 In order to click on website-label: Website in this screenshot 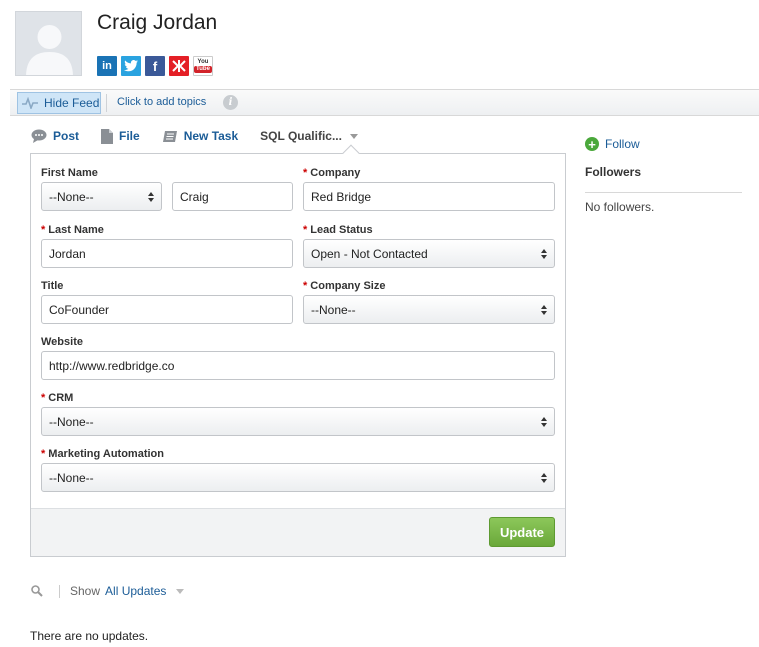, I will do `click(62, 342)`.